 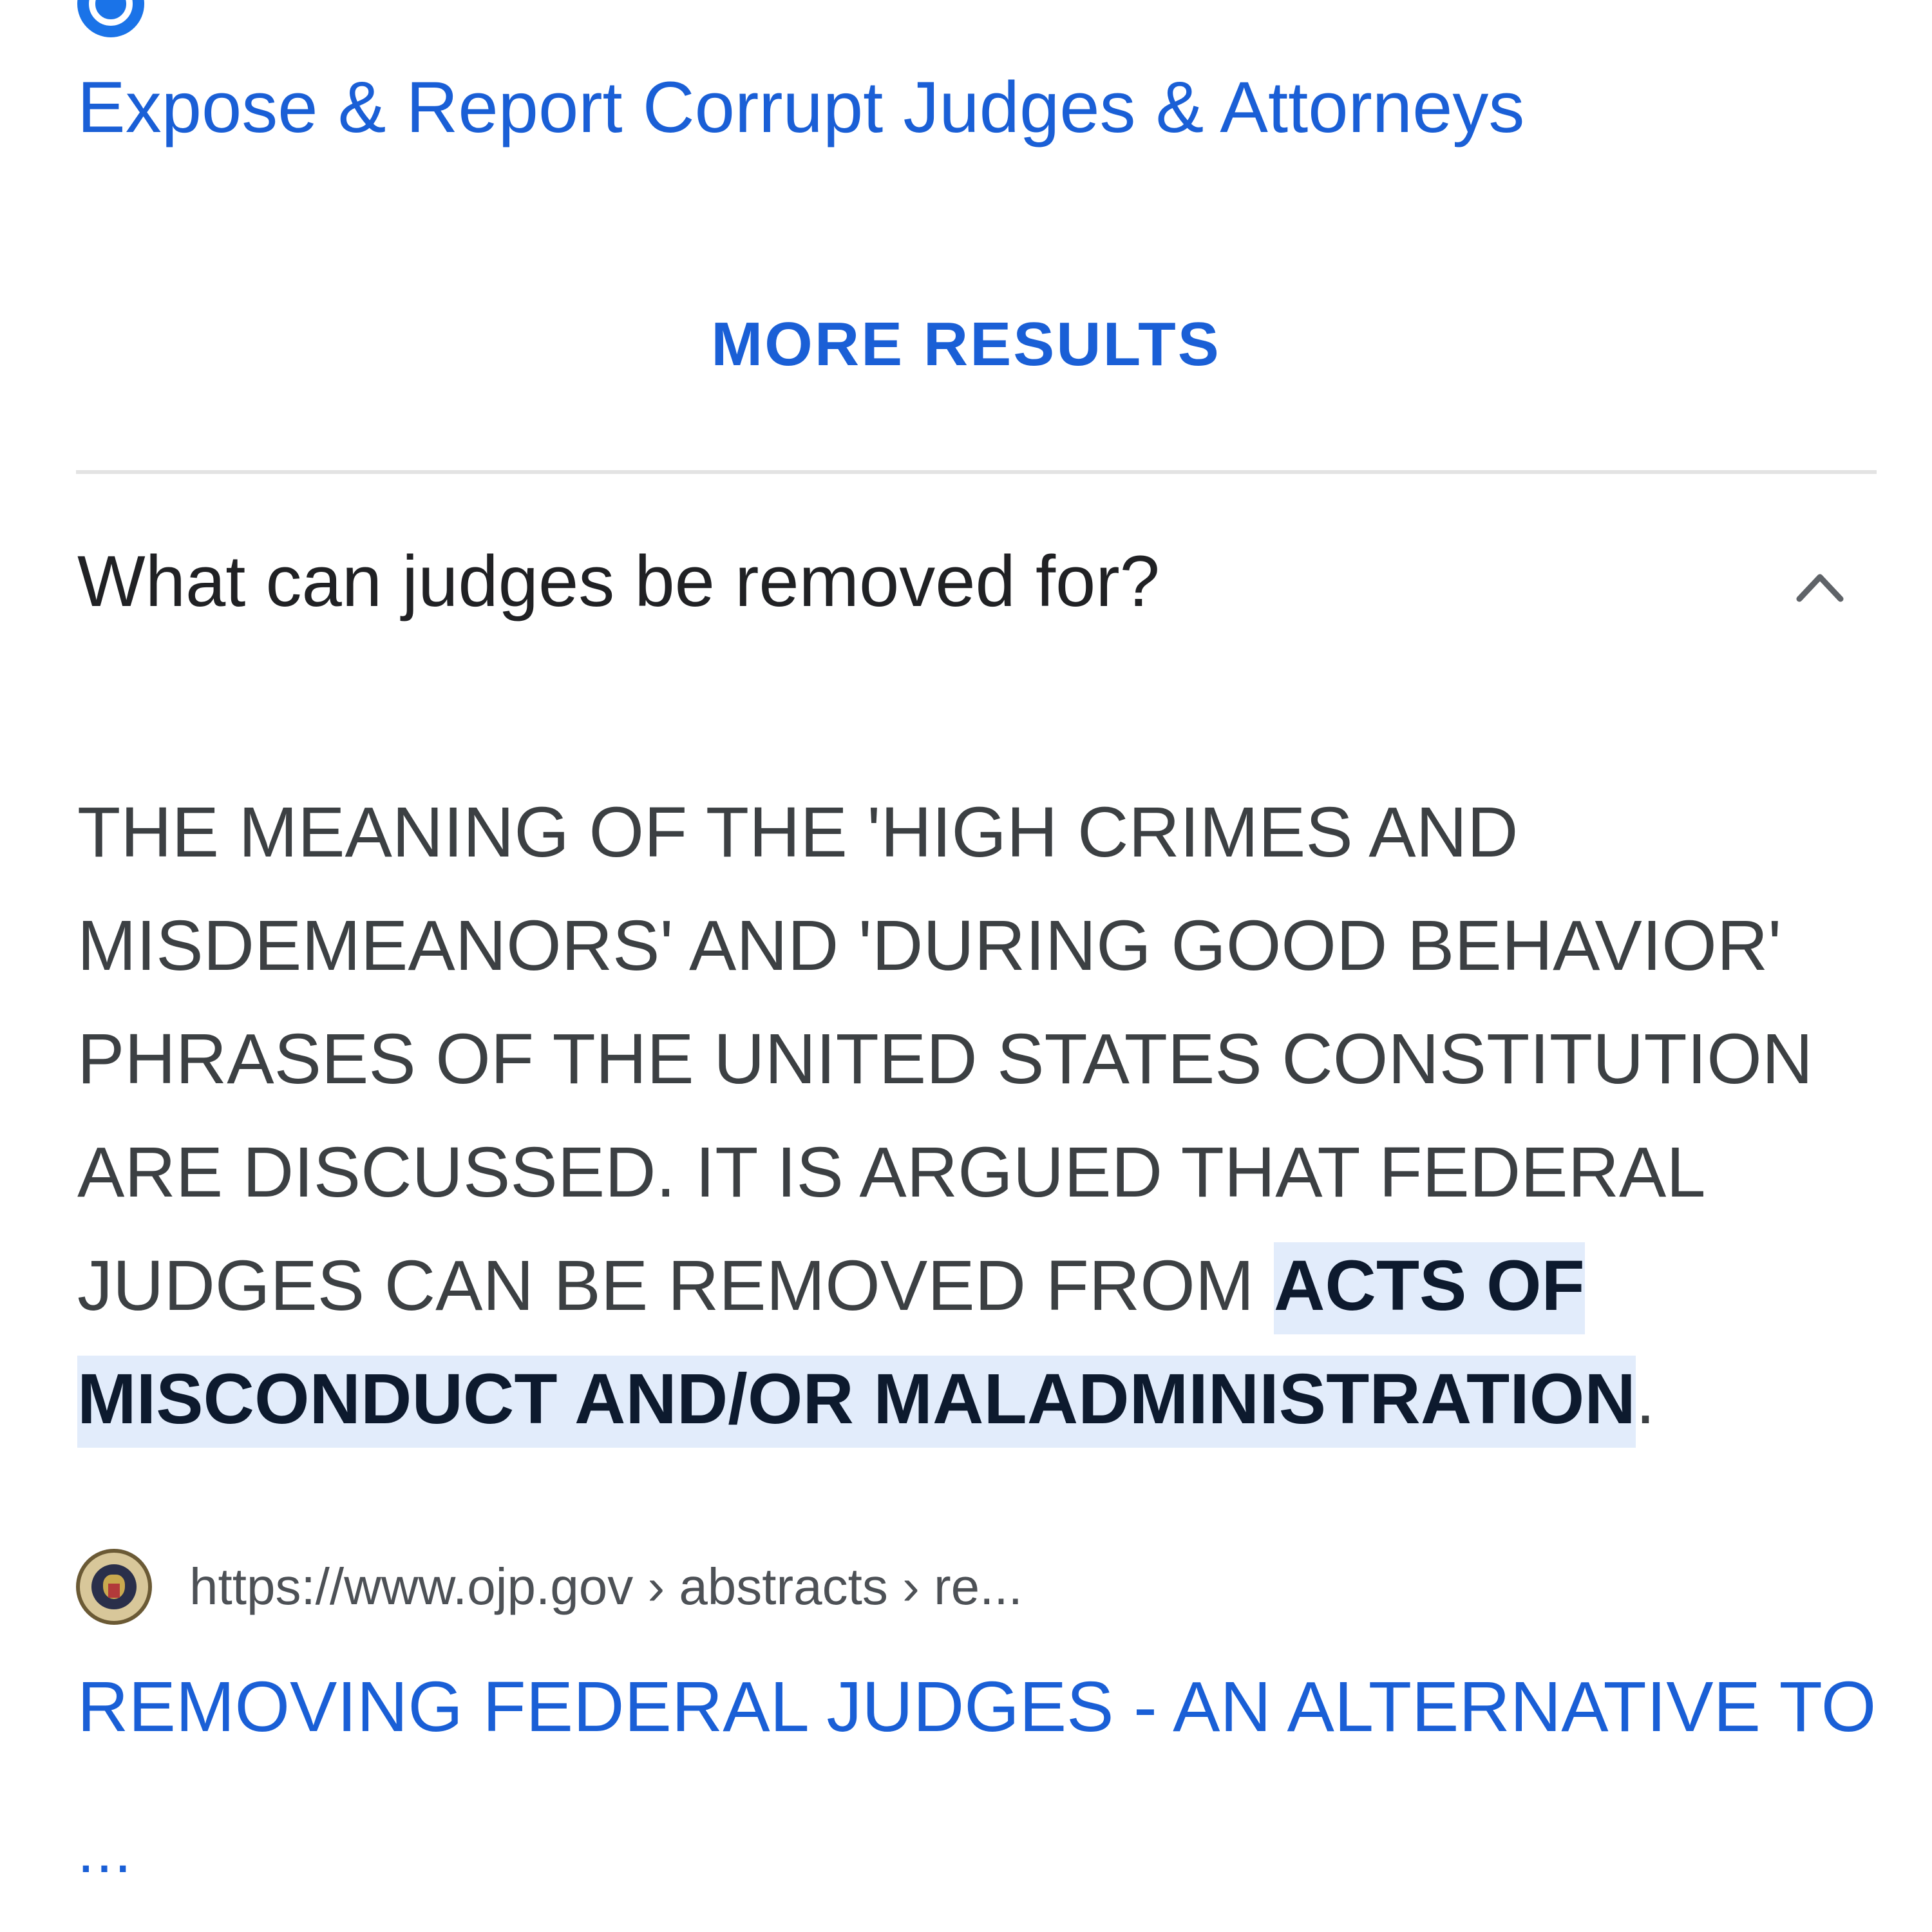 What do you see at coordinates (1429, 1288) in the screenshot?
I see `answer-highlight: ACTS OF` at bounding box center [1429, 1288].